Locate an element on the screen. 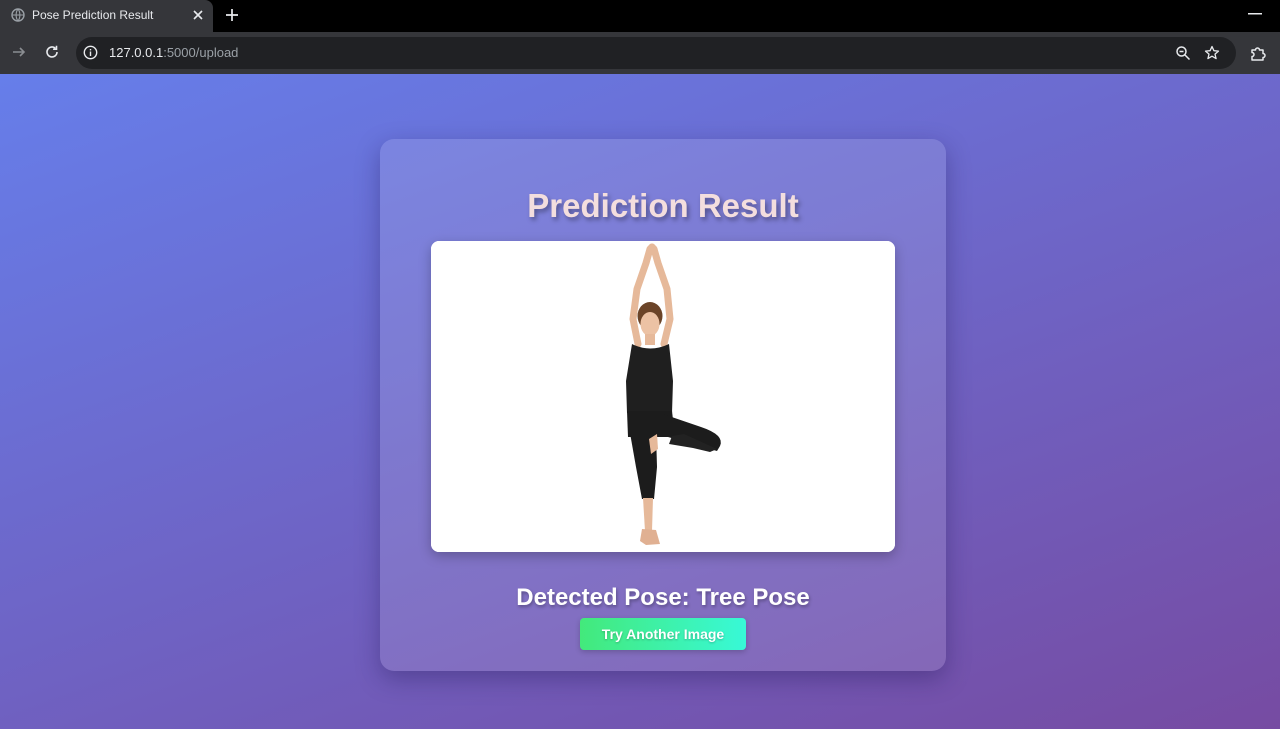 This screenshot has height=729, width=1280. page-title: Prediction Result is located at coordinates (663, 205).